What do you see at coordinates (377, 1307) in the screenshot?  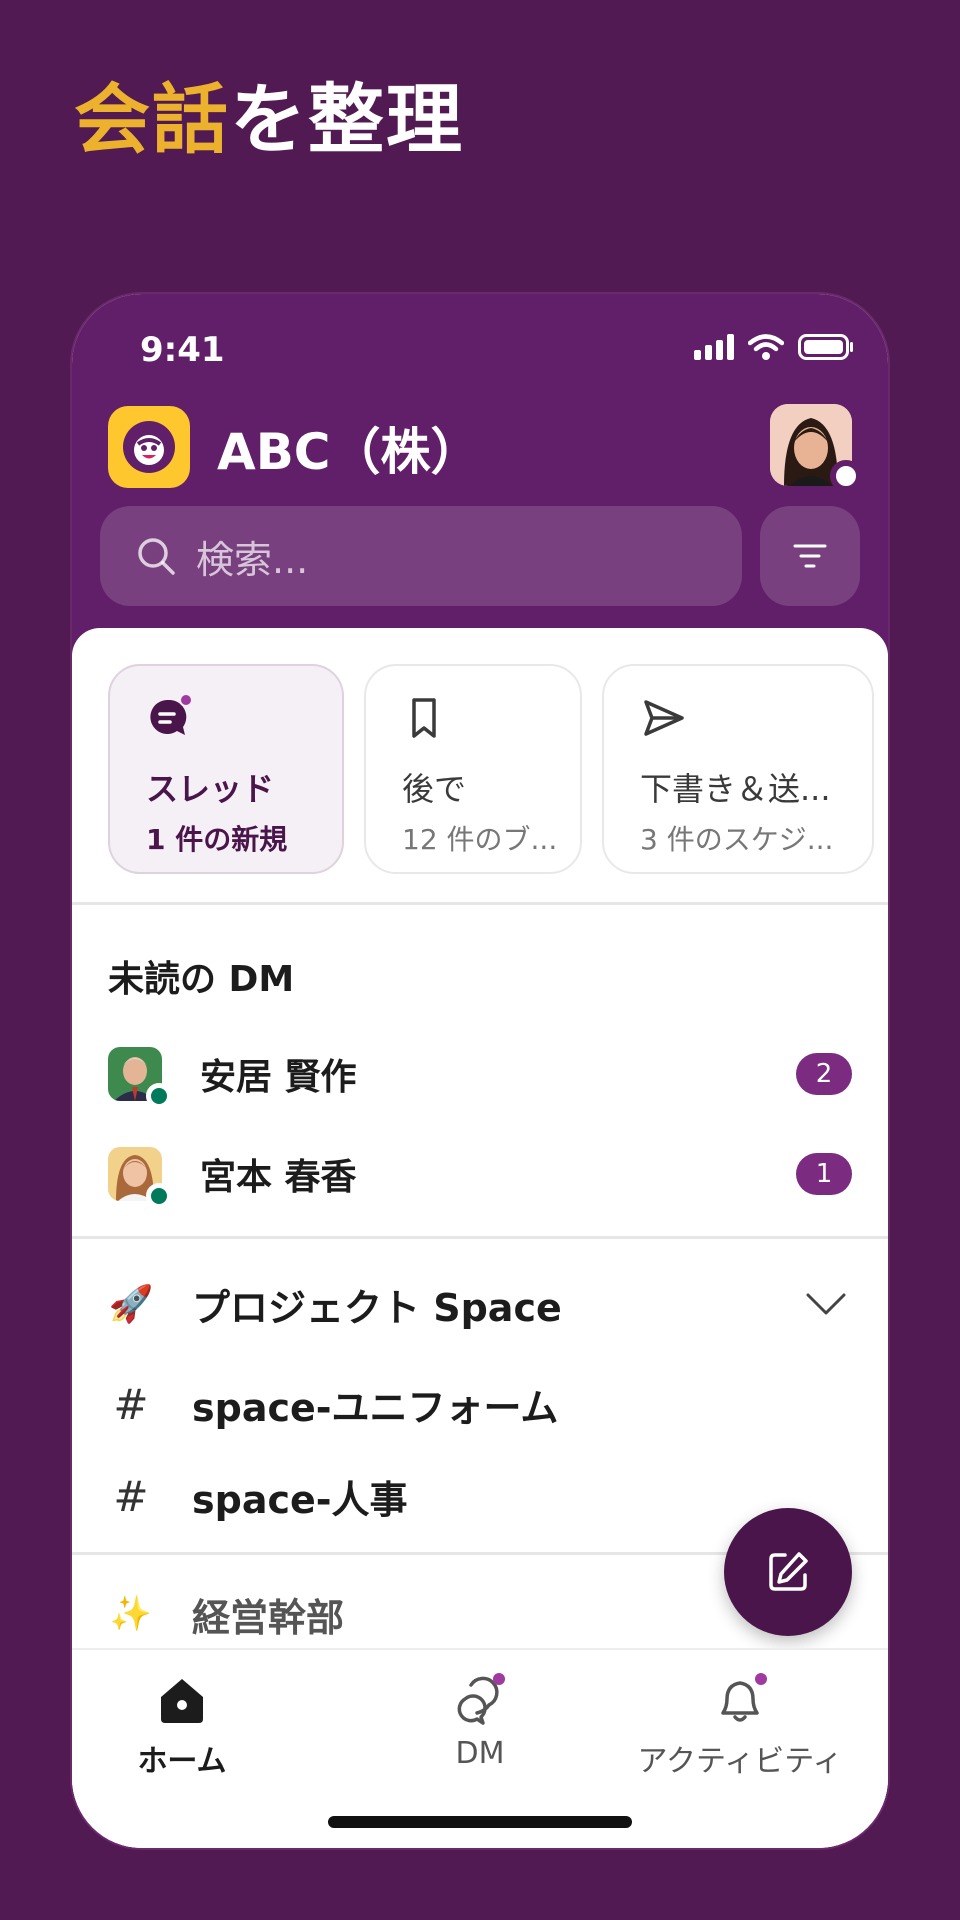 I see `section-title: プロジェクト Space` at bounding box center [377, 1307].